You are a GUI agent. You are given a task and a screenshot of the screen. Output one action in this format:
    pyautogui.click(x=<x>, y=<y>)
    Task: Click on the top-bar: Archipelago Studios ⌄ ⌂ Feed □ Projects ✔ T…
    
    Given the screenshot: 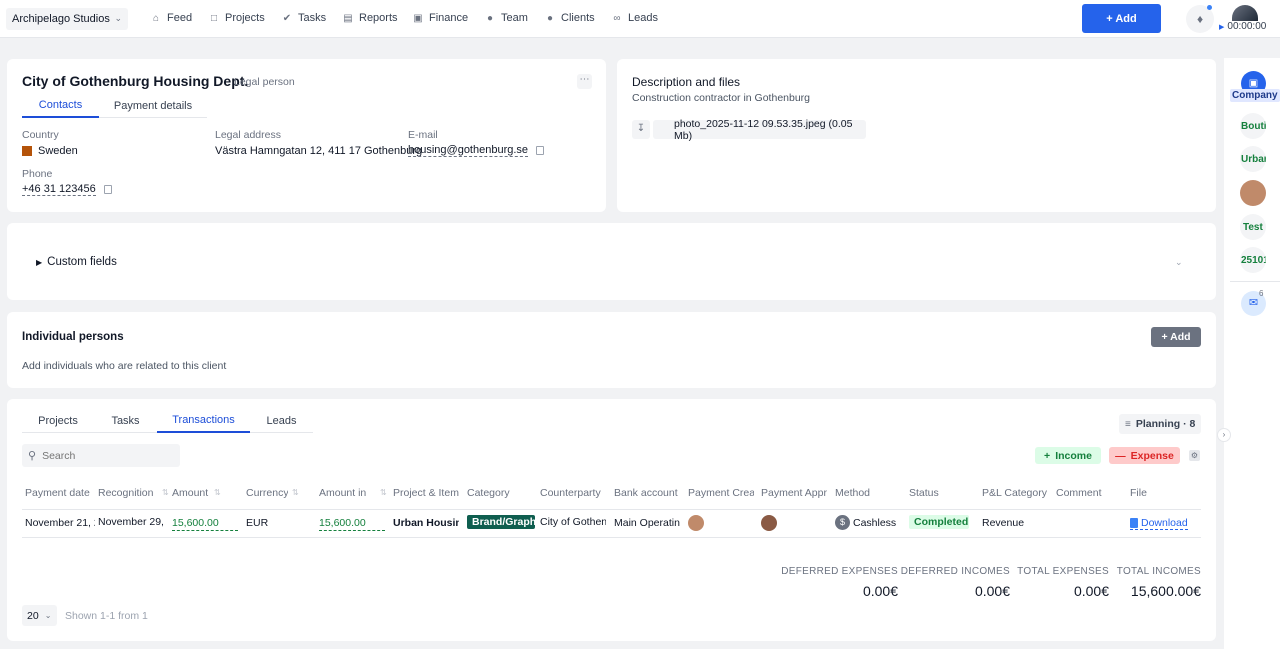 What is the action you would take?
    pyautogui.click(x=640, y=19)
    